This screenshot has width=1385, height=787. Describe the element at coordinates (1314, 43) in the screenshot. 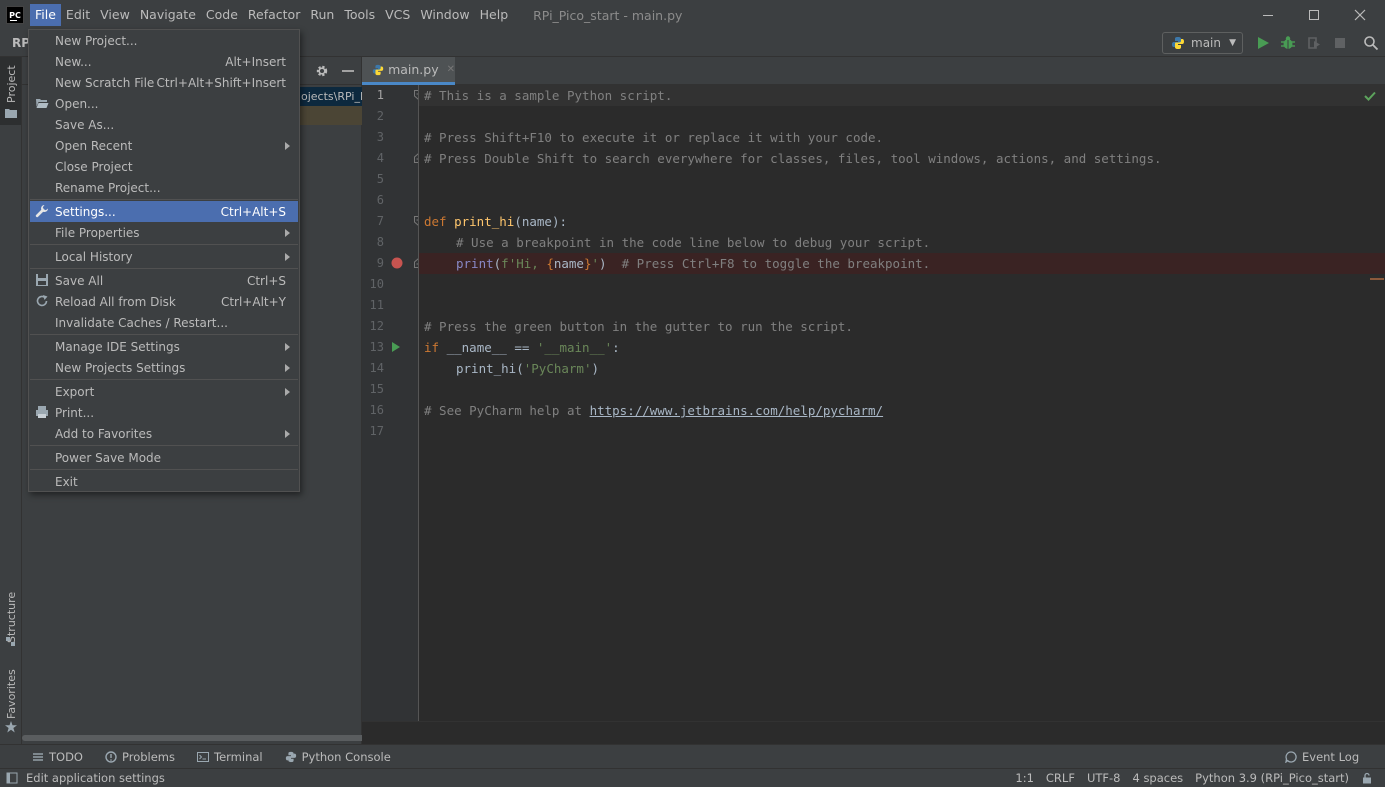

I see `run-with-coverage-icon` at that location.